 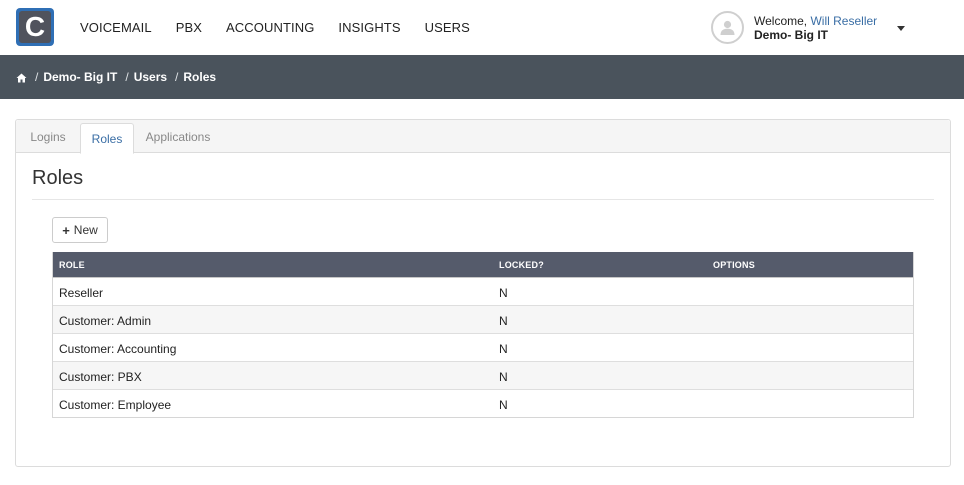 I want to click on table-row: Customer: Employee N, so click(x=483, y=403).